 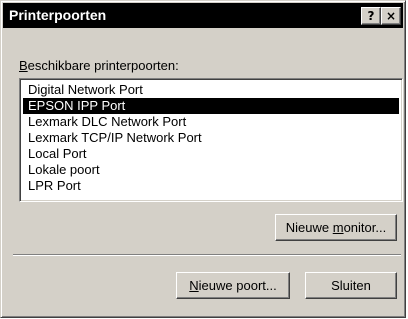 What do you see at coordinates (211, 106) in the screenshot?
I see `list-item-epson-ipp-port: EPSON IPP Port` at bounding box center [211, 106].